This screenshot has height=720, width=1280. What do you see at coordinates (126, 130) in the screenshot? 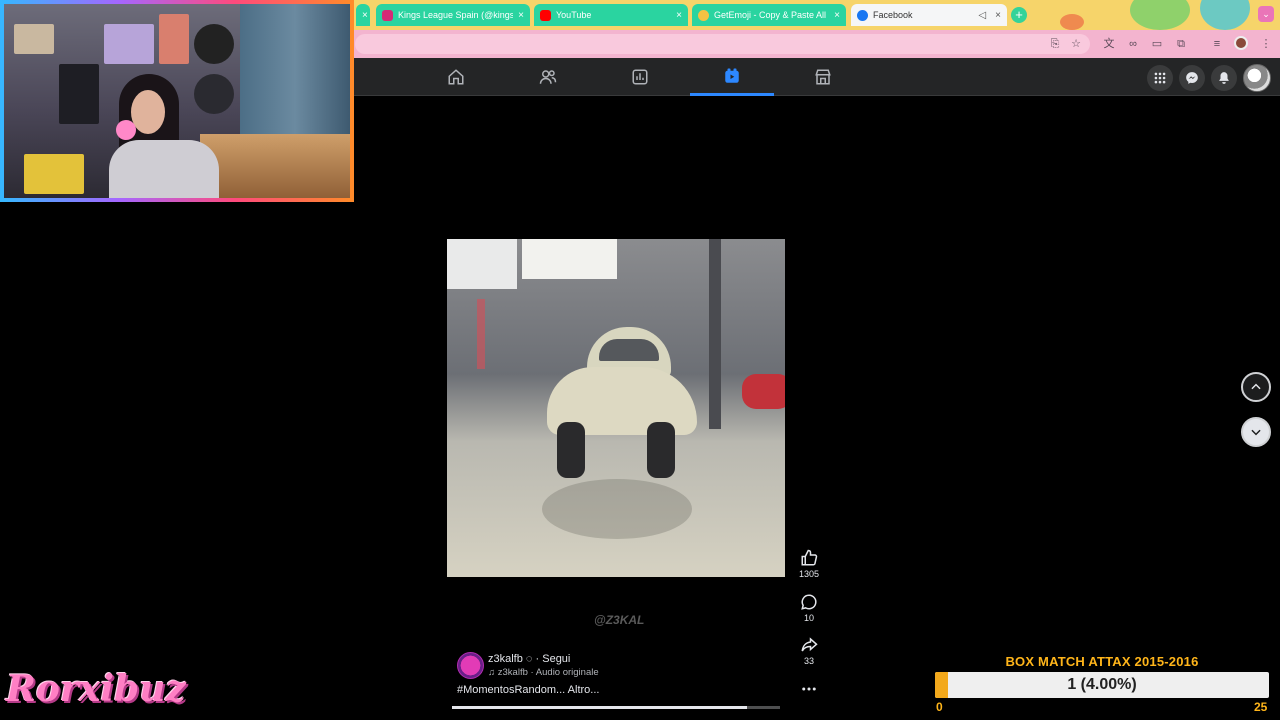
I see `microphone` at bounding box center [126, 130].